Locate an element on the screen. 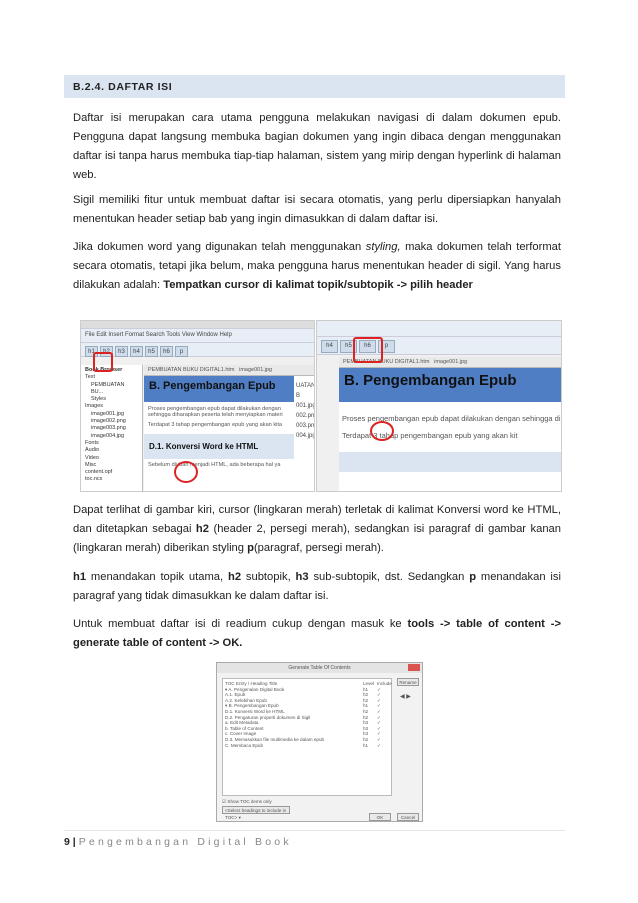 The height and width of the screenshot is (903, 638). title-bar is located at coordinates (197, 325).